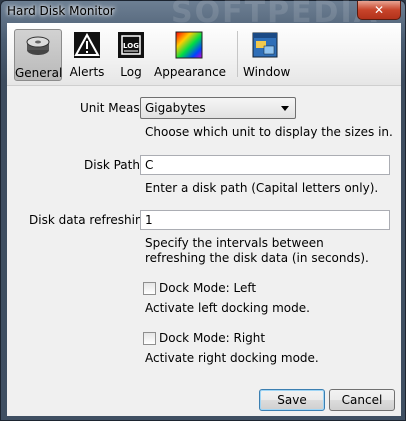 Image resolution: width=406 pixels, height=421 pixels. Describe the element at coordinates (114, 165) in the screenshot. I see `disk-path-label: Disk Path:` at that location.